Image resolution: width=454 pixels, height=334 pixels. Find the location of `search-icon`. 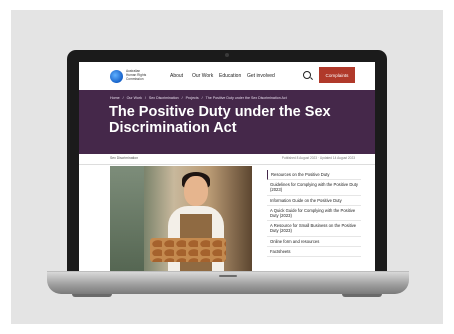

search-icon is located at coordinates (307, 75).